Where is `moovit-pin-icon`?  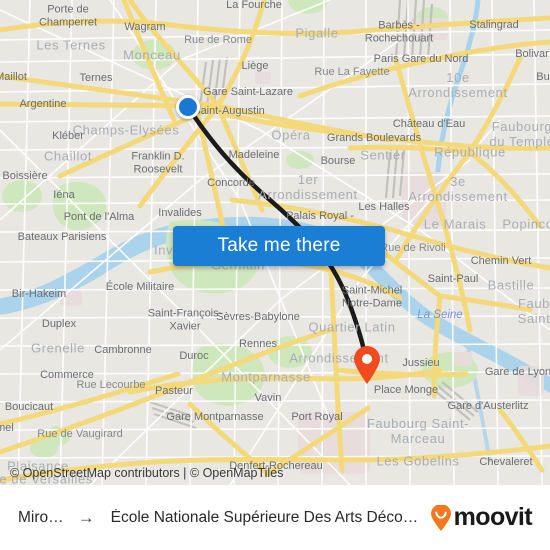 moovit-pin-icon is located at coordinates (440, 517).